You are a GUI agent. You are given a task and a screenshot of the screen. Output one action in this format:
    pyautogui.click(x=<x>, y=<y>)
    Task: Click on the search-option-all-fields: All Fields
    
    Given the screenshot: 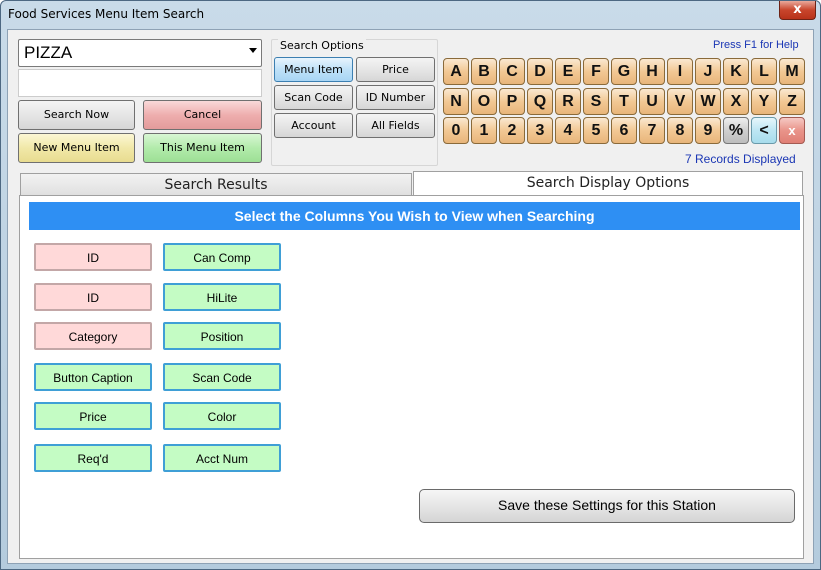 What is the action you would take?
    pyautogui.click(x=395, y=125)
    